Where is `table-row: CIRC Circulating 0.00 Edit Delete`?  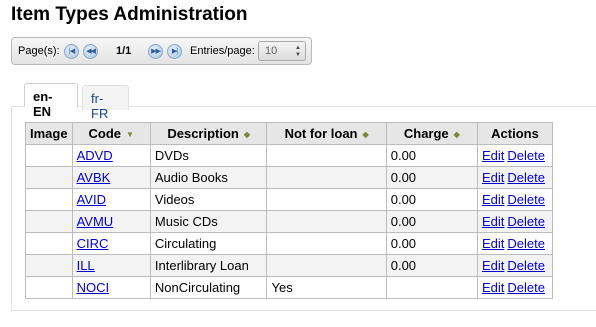
table-row: CIRC Circulating 0.00 Edit Delete is located at coordinates (289, 243).